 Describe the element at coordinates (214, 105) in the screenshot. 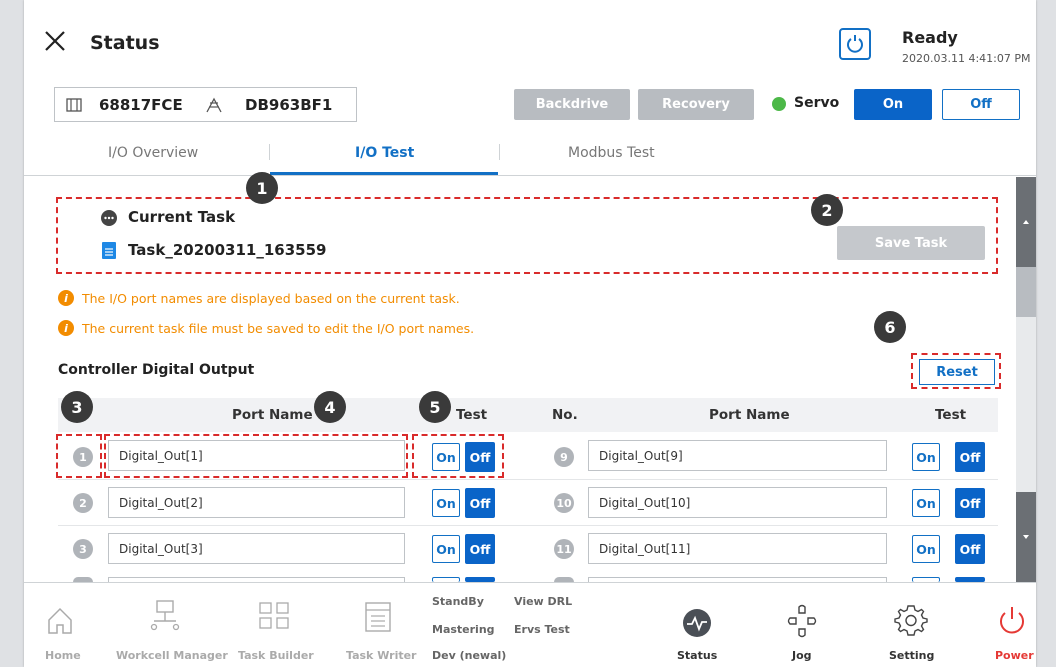

I see `controller-icon` at that location.